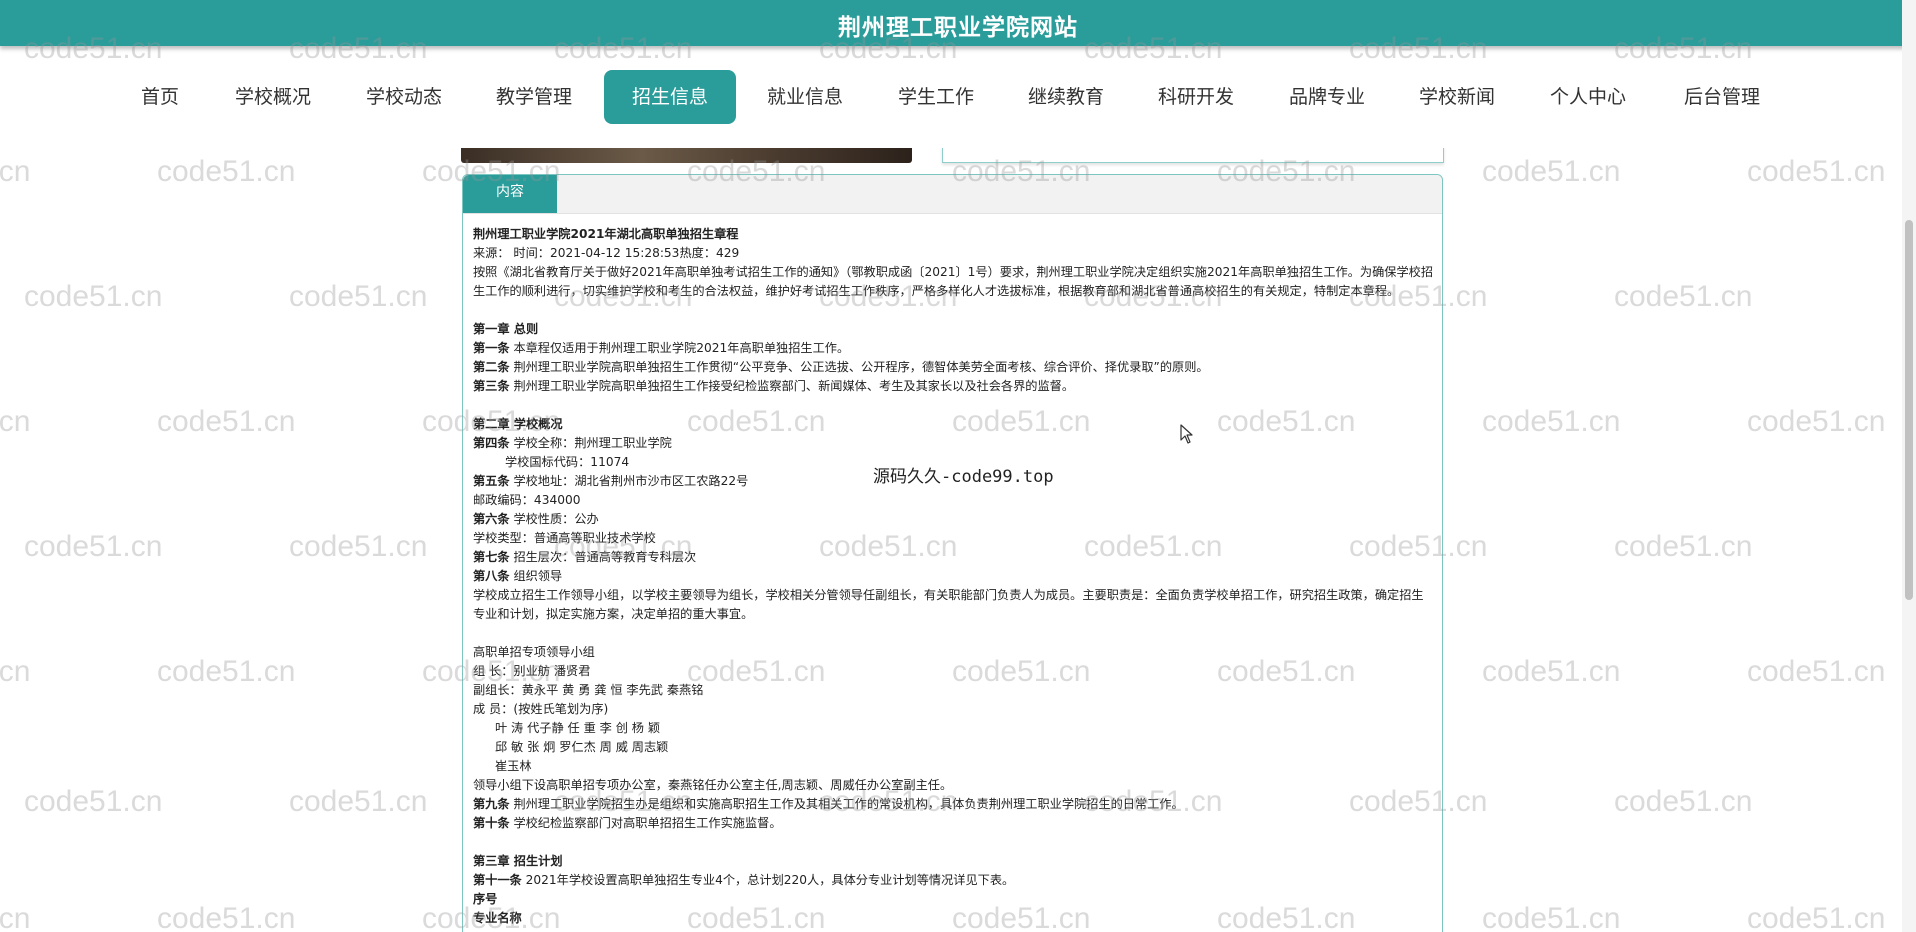  What do you see at coordinates (954, 348) in the screenshot?
I see `article-clause: 第一条 本章程仅适用于荆州理工职业学院2021年高职单独招生工作。` at bounding box center [954, 348].